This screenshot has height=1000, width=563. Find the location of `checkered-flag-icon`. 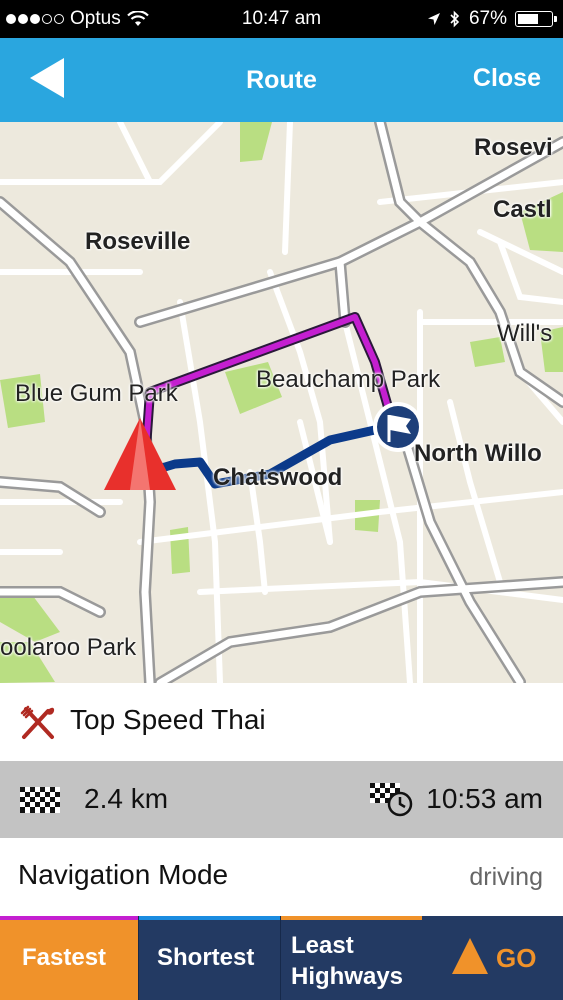

checkered-flag-icon is located at coordinates (40, 800).